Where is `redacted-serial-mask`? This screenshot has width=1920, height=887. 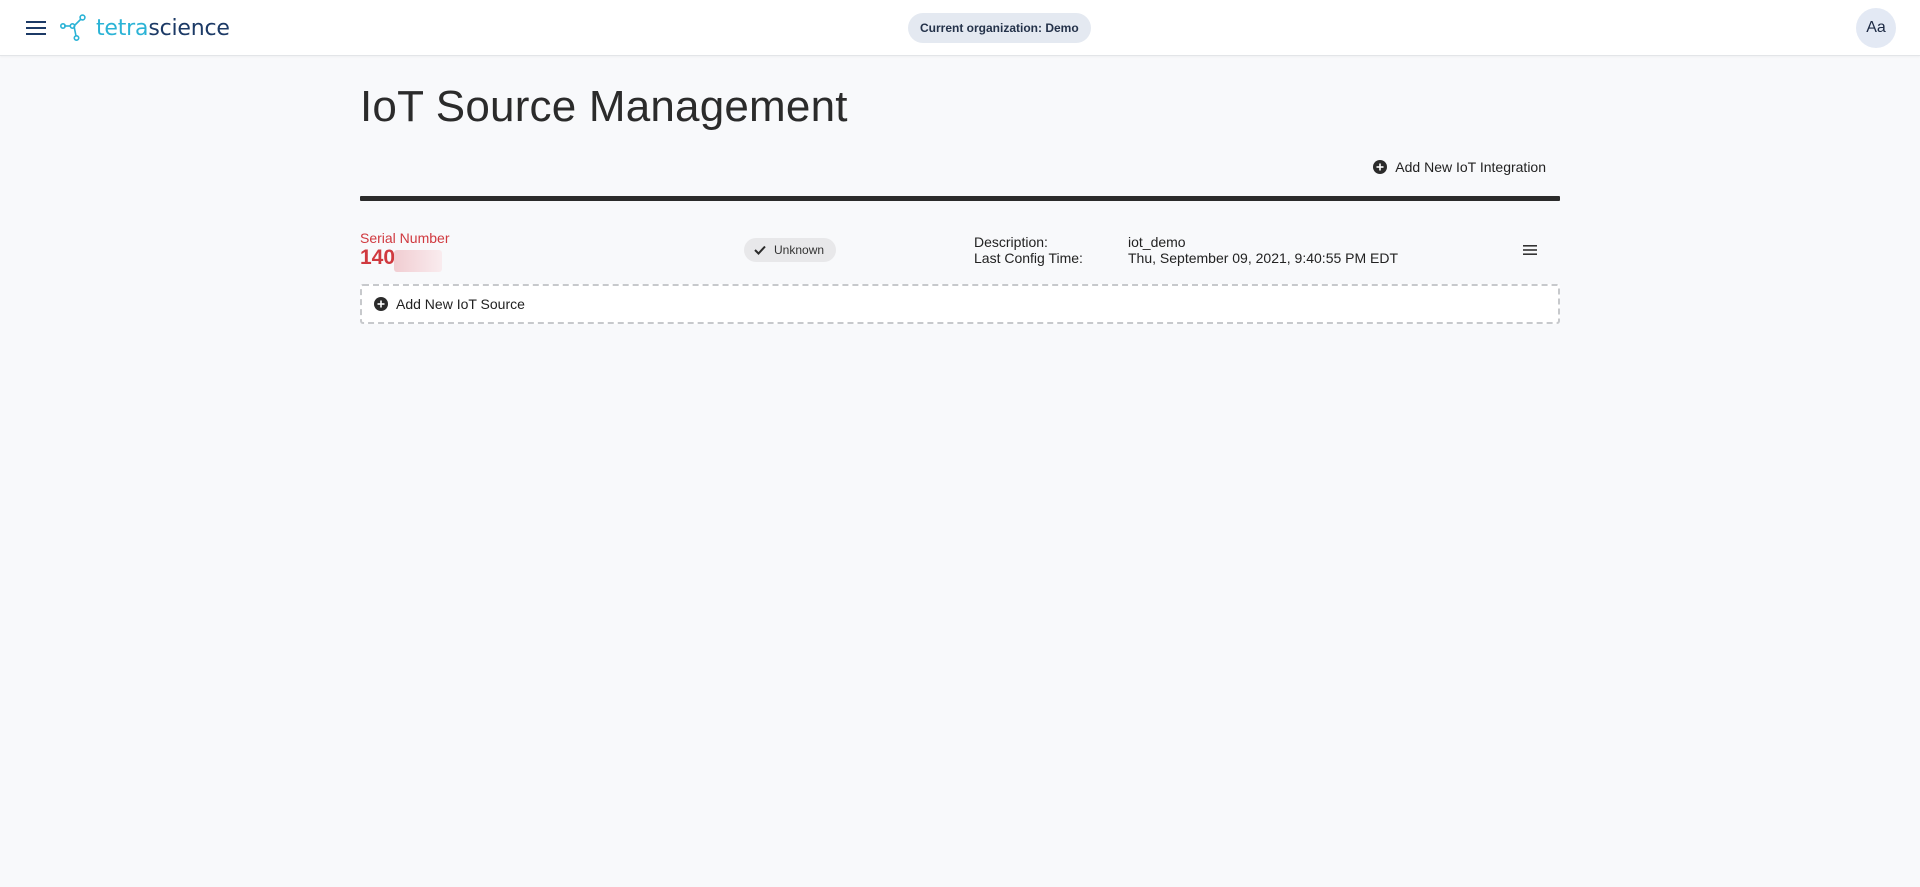
redacted-serial-mask is located at coordinates (418, 261).